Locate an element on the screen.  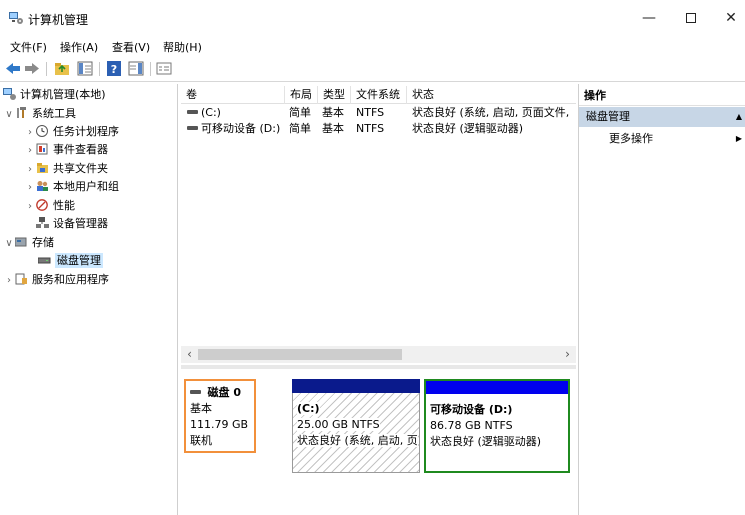
show-hide-console-tree-icon is located at coordinates (85, 68).